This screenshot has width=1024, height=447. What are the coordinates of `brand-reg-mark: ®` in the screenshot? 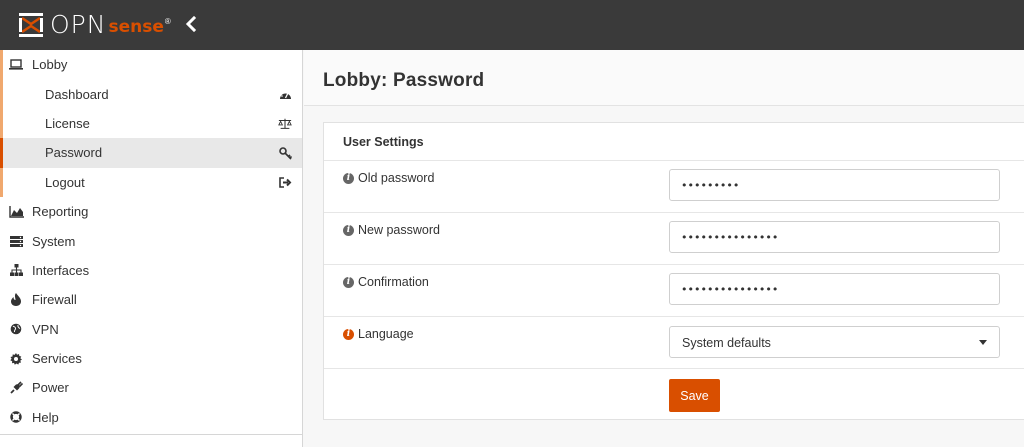 It's located at (167, 21).